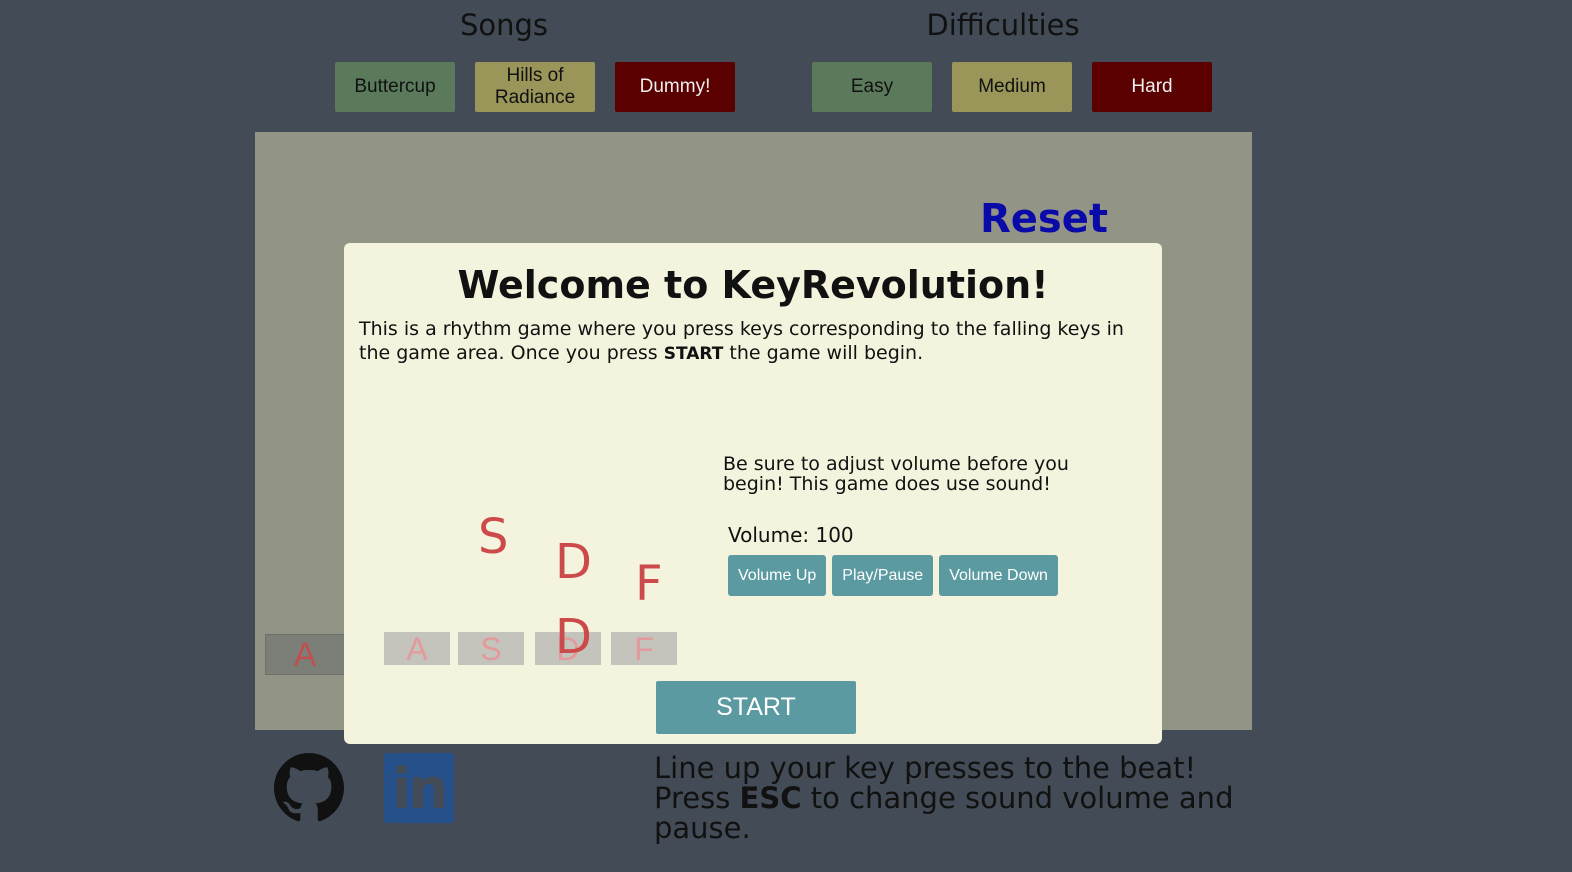  I want to click on difficulty-button-medium: Medium, so click(1012, 87).